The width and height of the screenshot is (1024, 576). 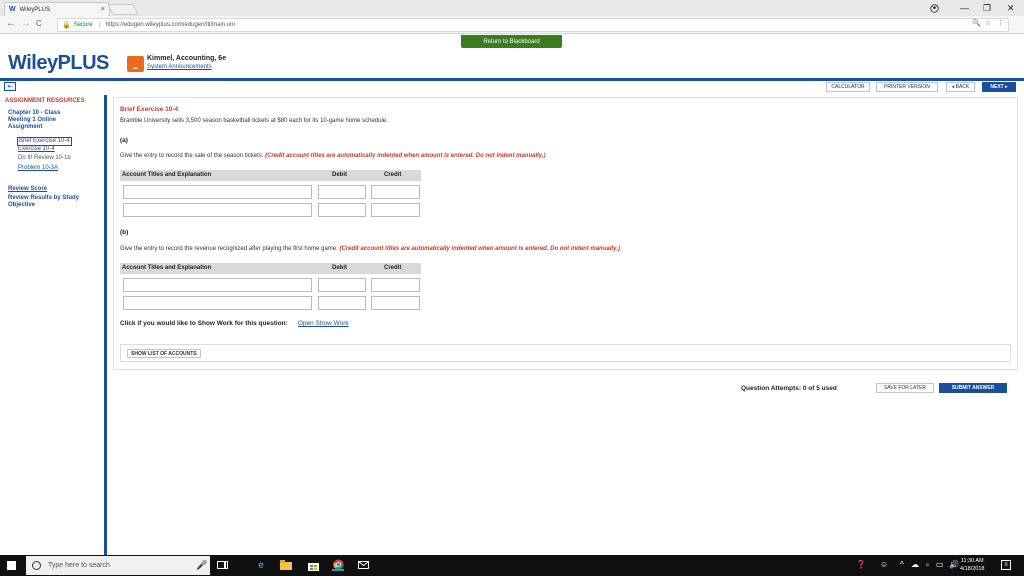 What do you see at coordinates (43, 202) in the screenshot?
I see `review-results-link: Review Results by Study Objective` at bounding box center [43, 202].